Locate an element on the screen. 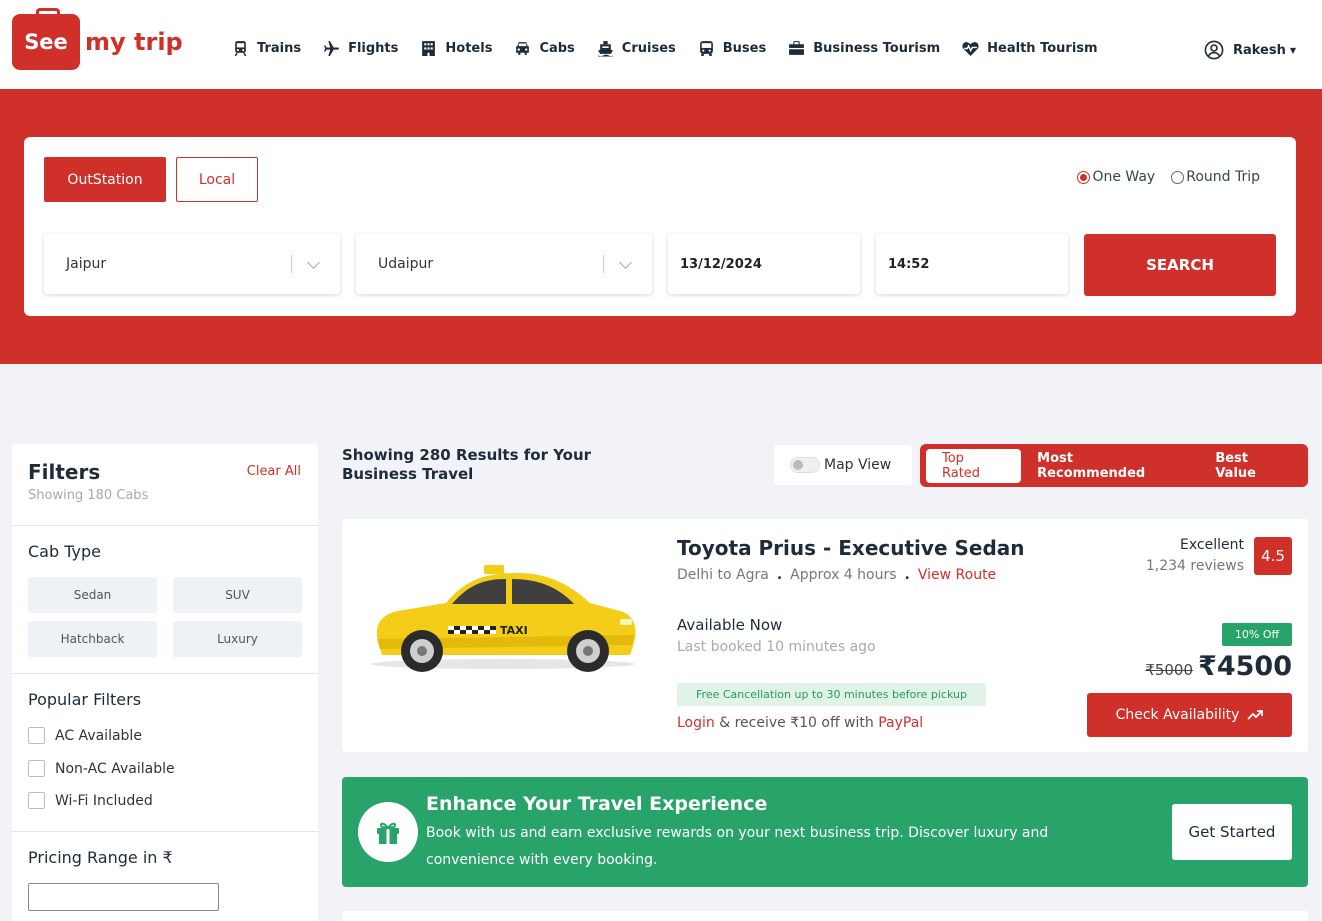 Image resolution: width=1322 pixels, height=921 pixels. rating-label: Excellent is located at coordinates (1212, 545).